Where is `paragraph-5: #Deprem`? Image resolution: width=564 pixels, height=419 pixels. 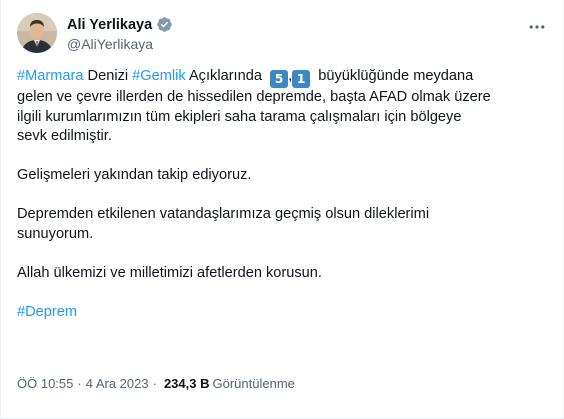 paragraph-5: #Deprem is located at coordinates (283, 313).